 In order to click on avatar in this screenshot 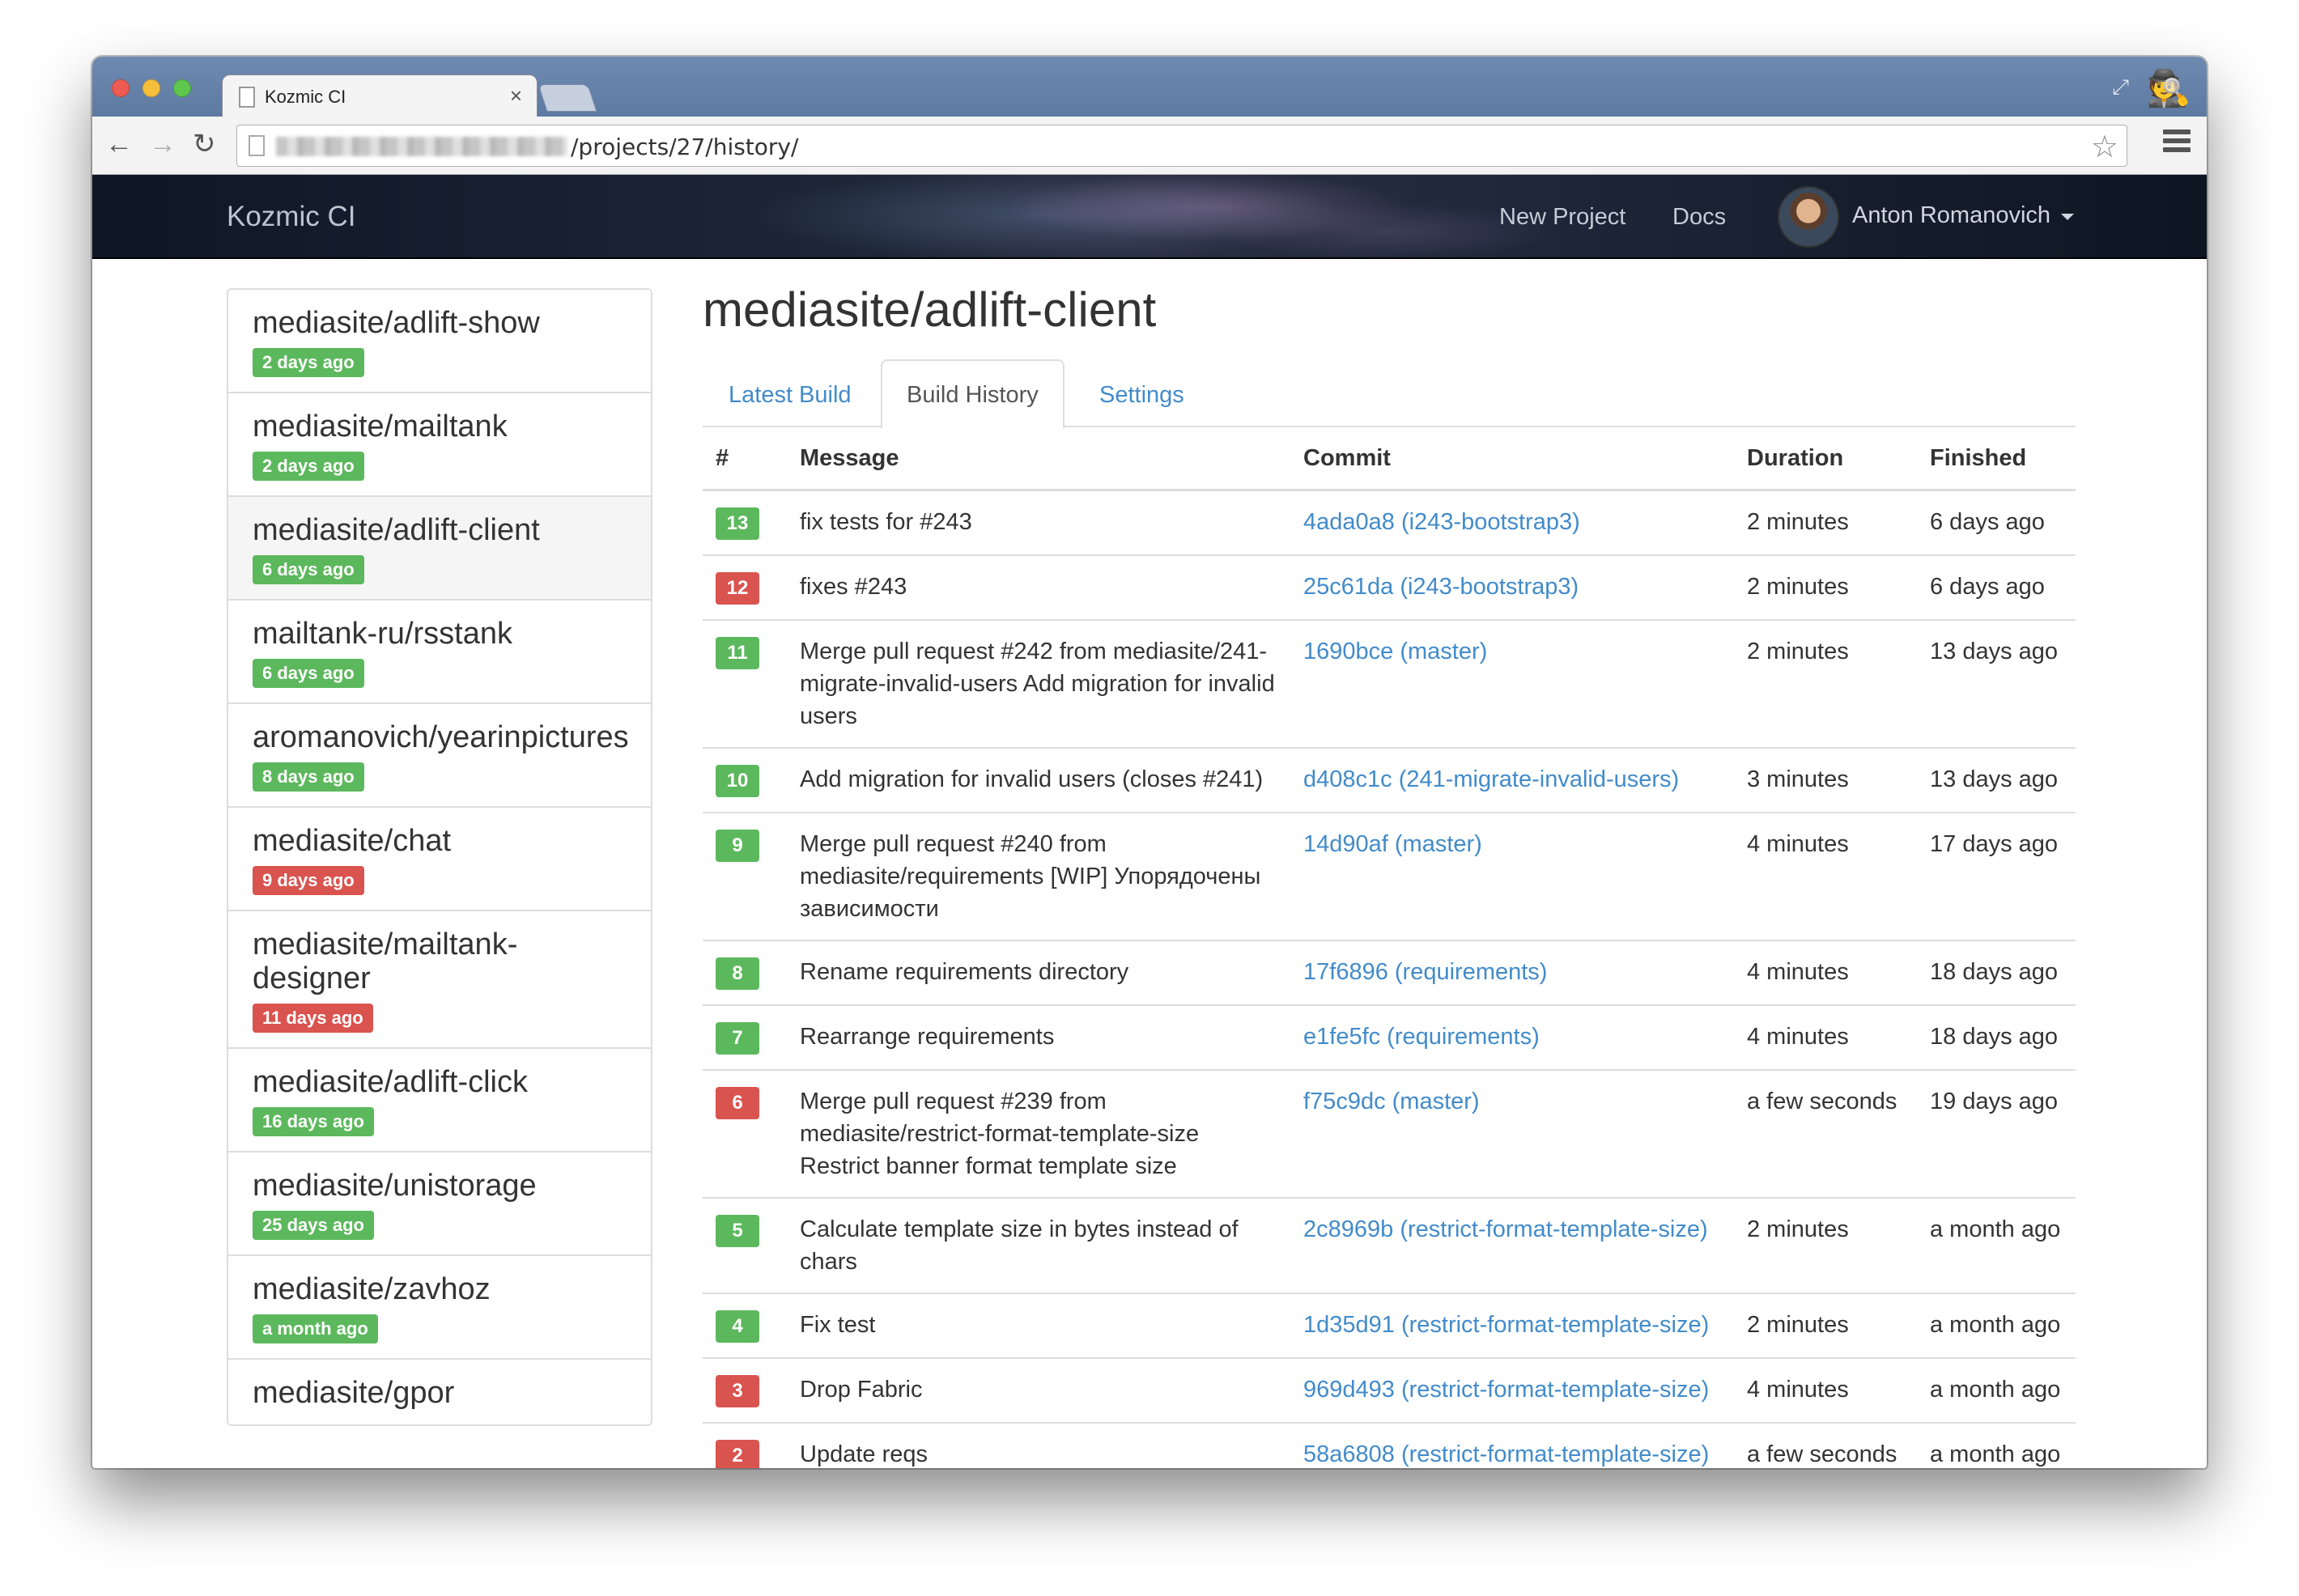, I will do `click(1808, 217)`.